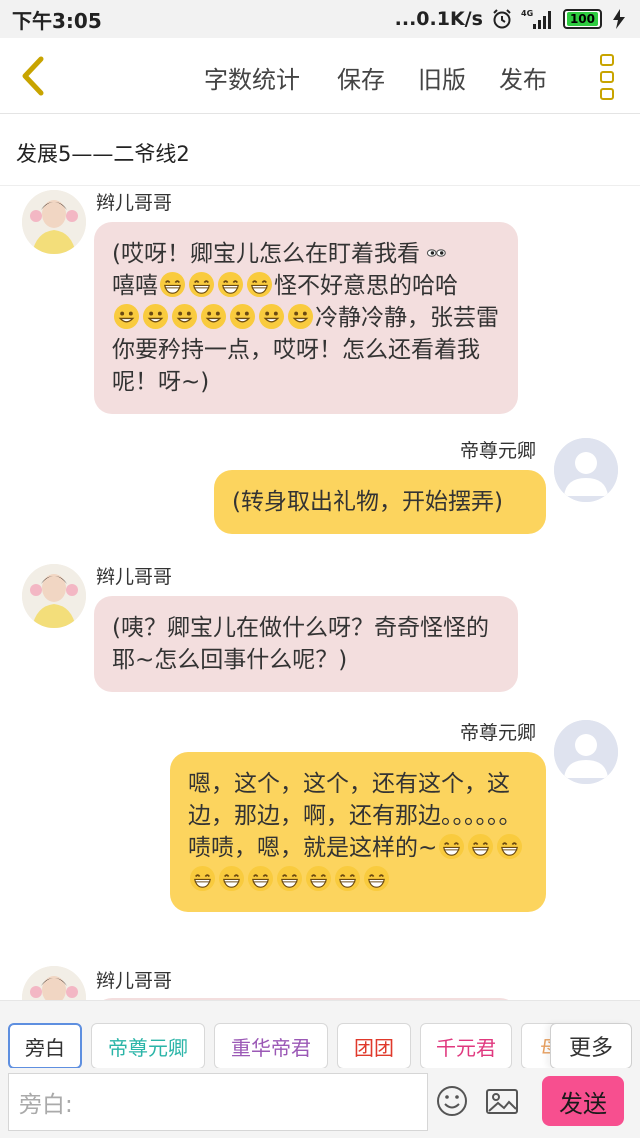  What do you see at coordinates (300, 644) in the screenshot?
I see `message-text: (咦？卿宝儿在做什么呀？奇奇怪怪的耶~怎么回事什么呢？)` at bounding box center [300, 644].